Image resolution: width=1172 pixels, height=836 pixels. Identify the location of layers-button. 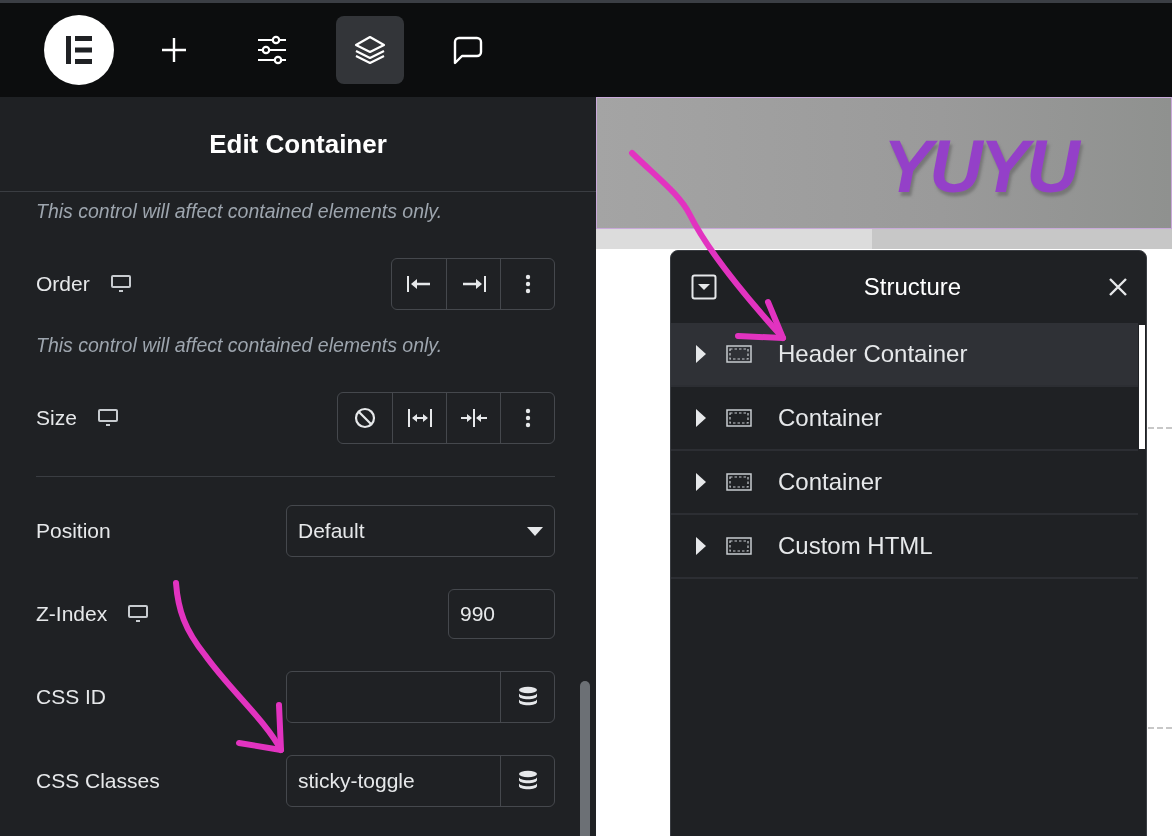
(370, 50).